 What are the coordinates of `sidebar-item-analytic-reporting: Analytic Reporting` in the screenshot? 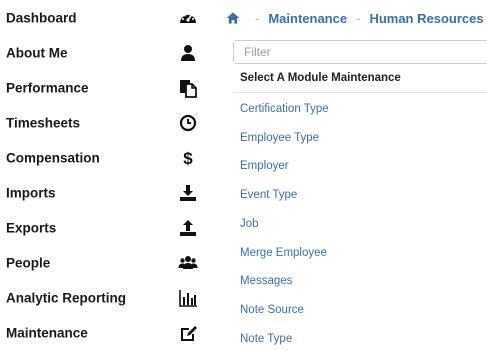 It's located at (106, 297).